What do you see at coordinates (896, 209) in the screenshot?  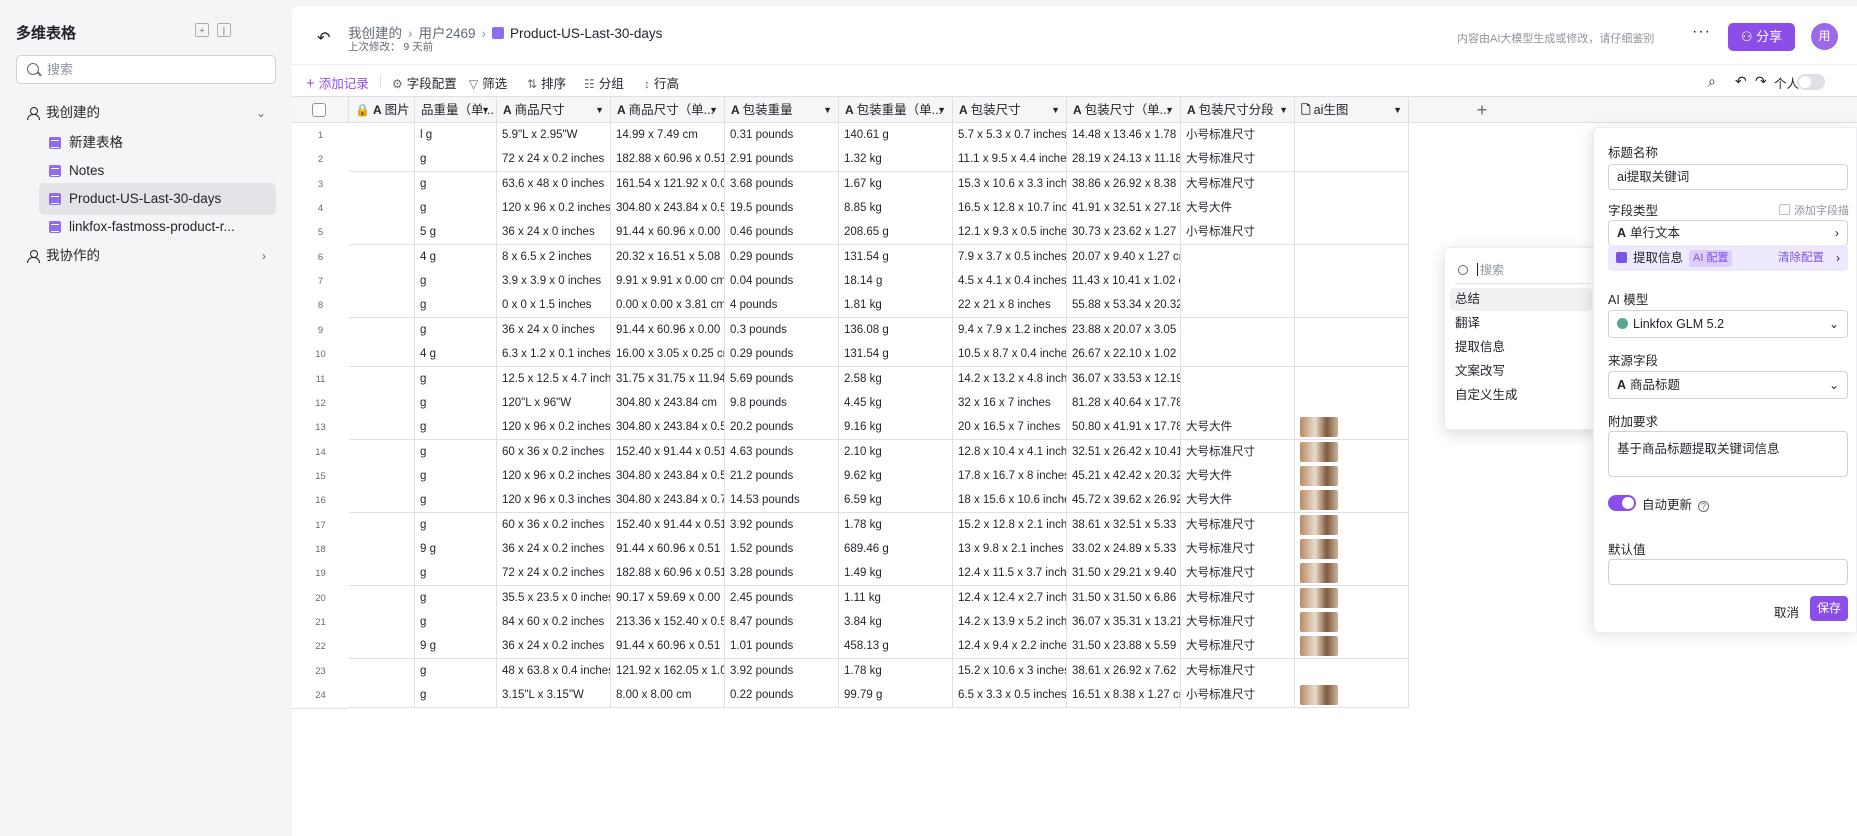 I see `table-cell: 8.85 kg` at bounding box center [896, 209].